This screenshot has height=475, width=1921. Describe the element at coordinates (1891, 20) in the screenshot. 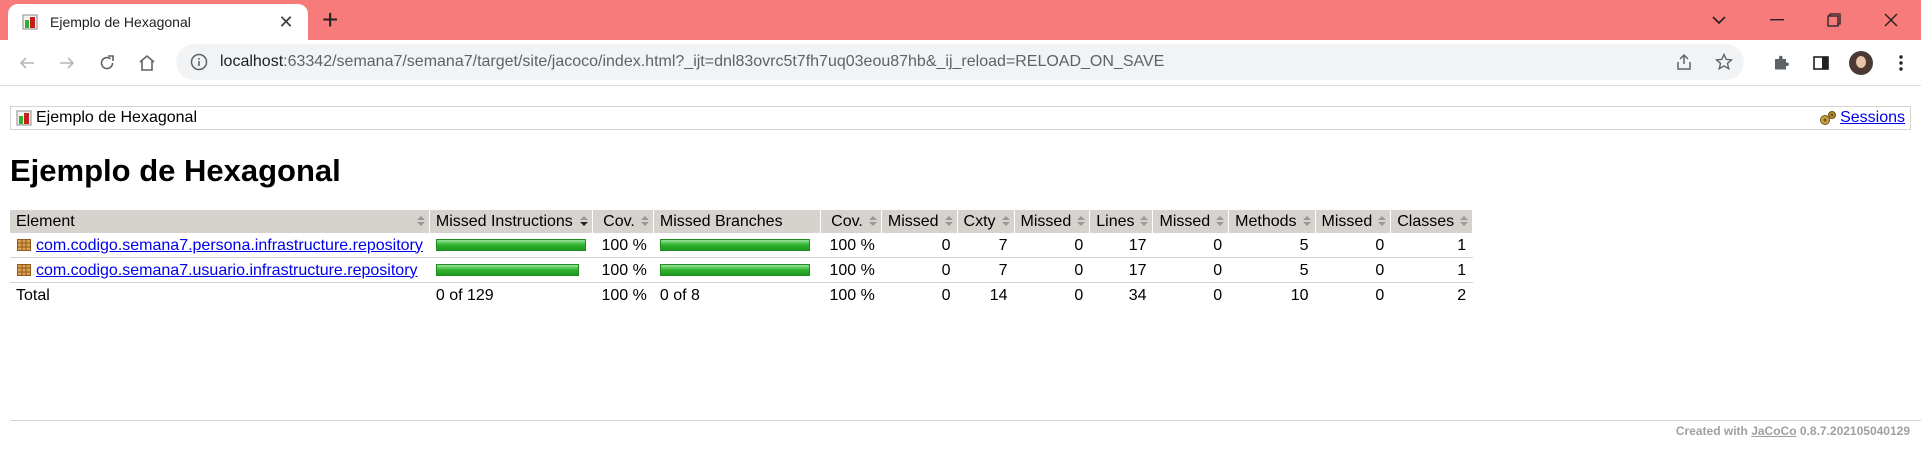

I see `close-window-icon` at that location.